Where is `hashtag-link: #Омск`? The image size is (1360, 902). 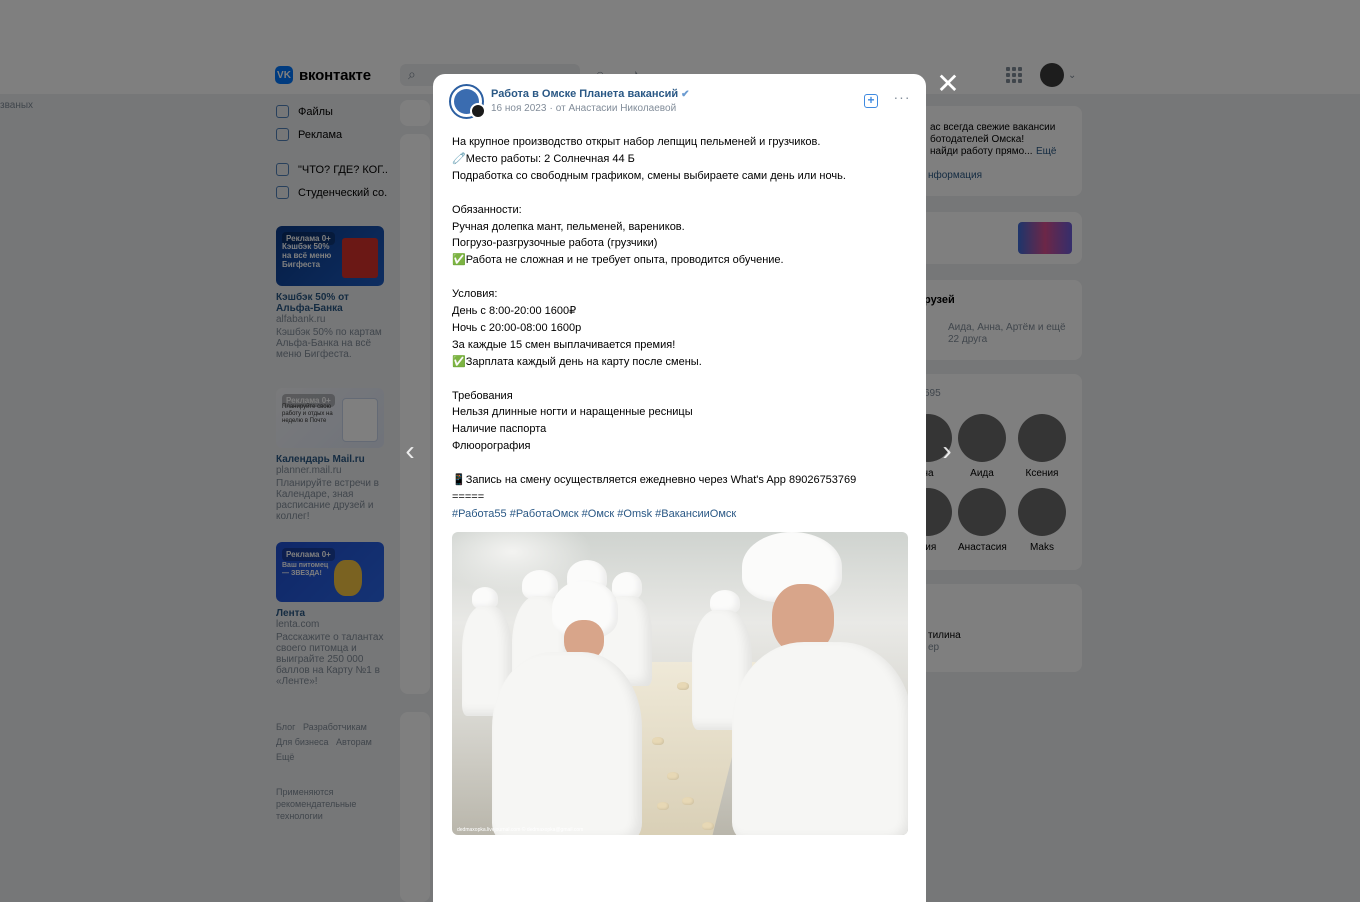 hashtag-link: #Омск is located at coordinates (598, 514).